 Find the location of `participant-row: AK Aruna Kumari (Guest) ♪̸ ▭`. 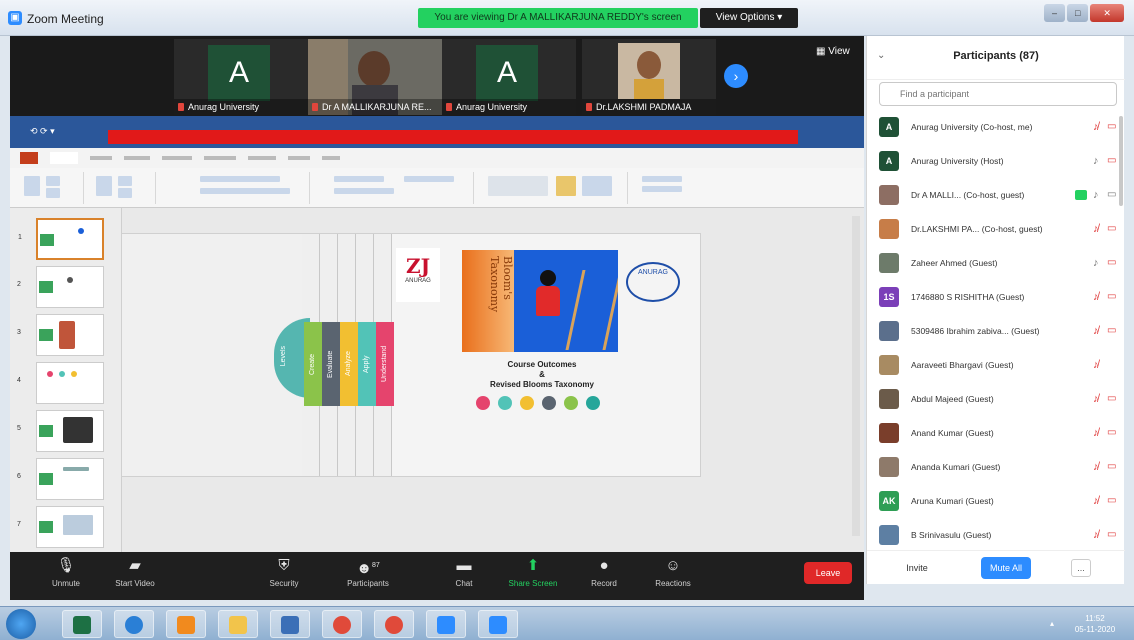

participant-row: AK Aruna Kumari (Guest) ♪̸ ▭ is located at coordinates (996, 502).